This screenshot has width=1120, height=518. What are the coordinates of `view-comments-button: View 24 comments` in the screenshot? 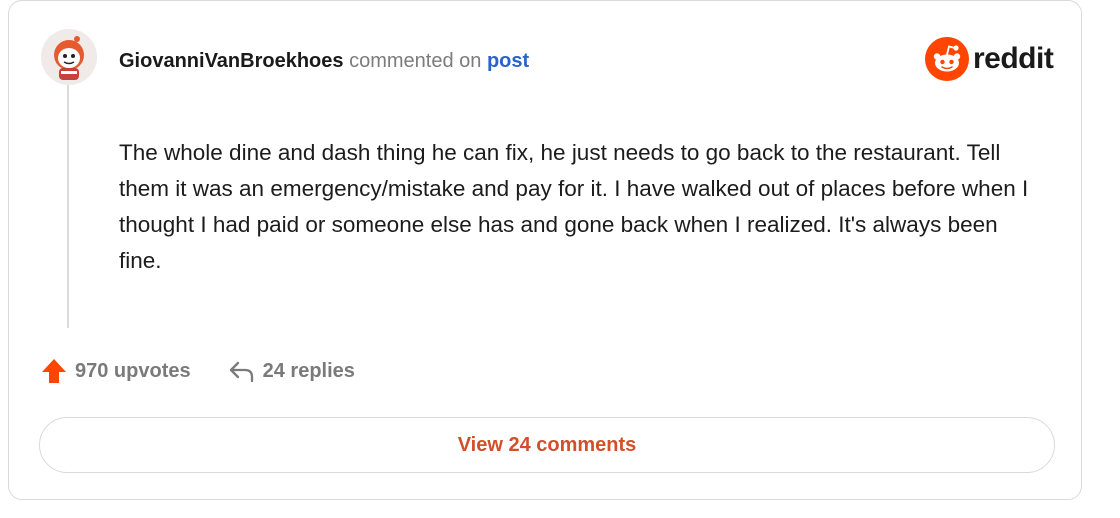 It's located at (547, 445).